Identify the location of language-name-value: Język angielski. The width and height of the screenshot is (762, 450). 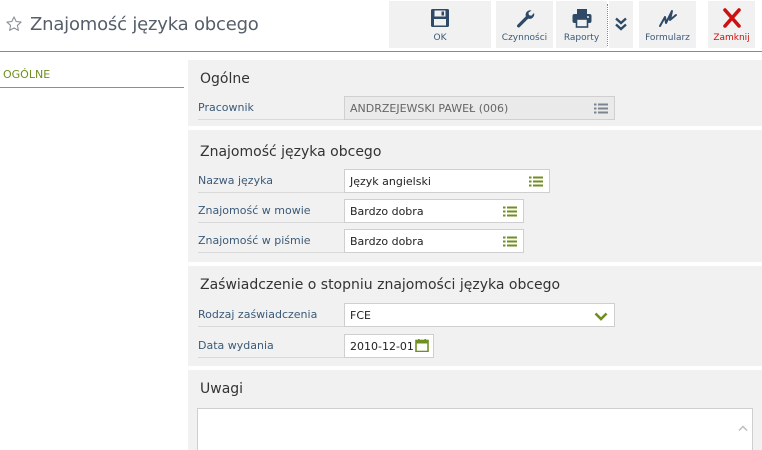
(390, 181).